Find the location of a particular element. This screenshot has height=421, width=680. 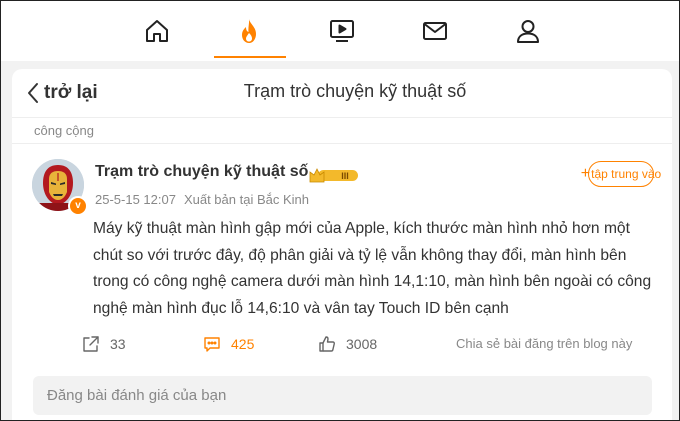

profile-icon is located at coordinates (528, 31).